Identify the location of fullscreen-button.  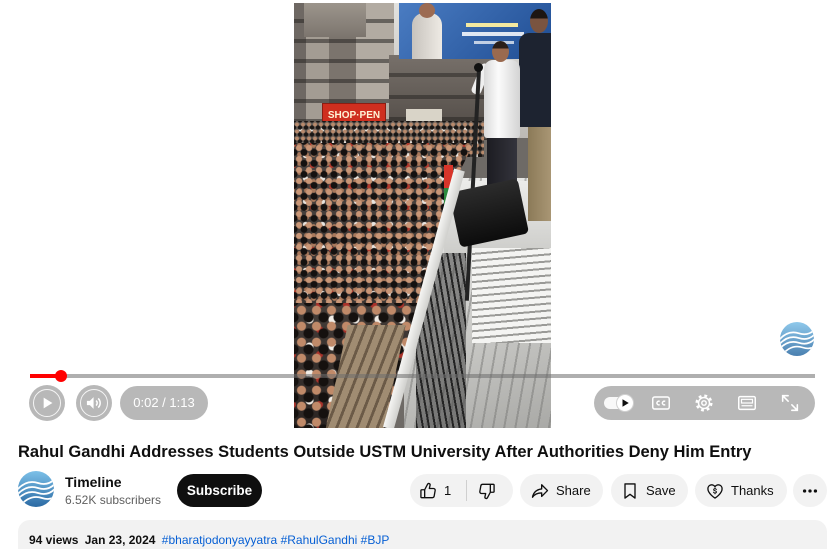
(790, 403).